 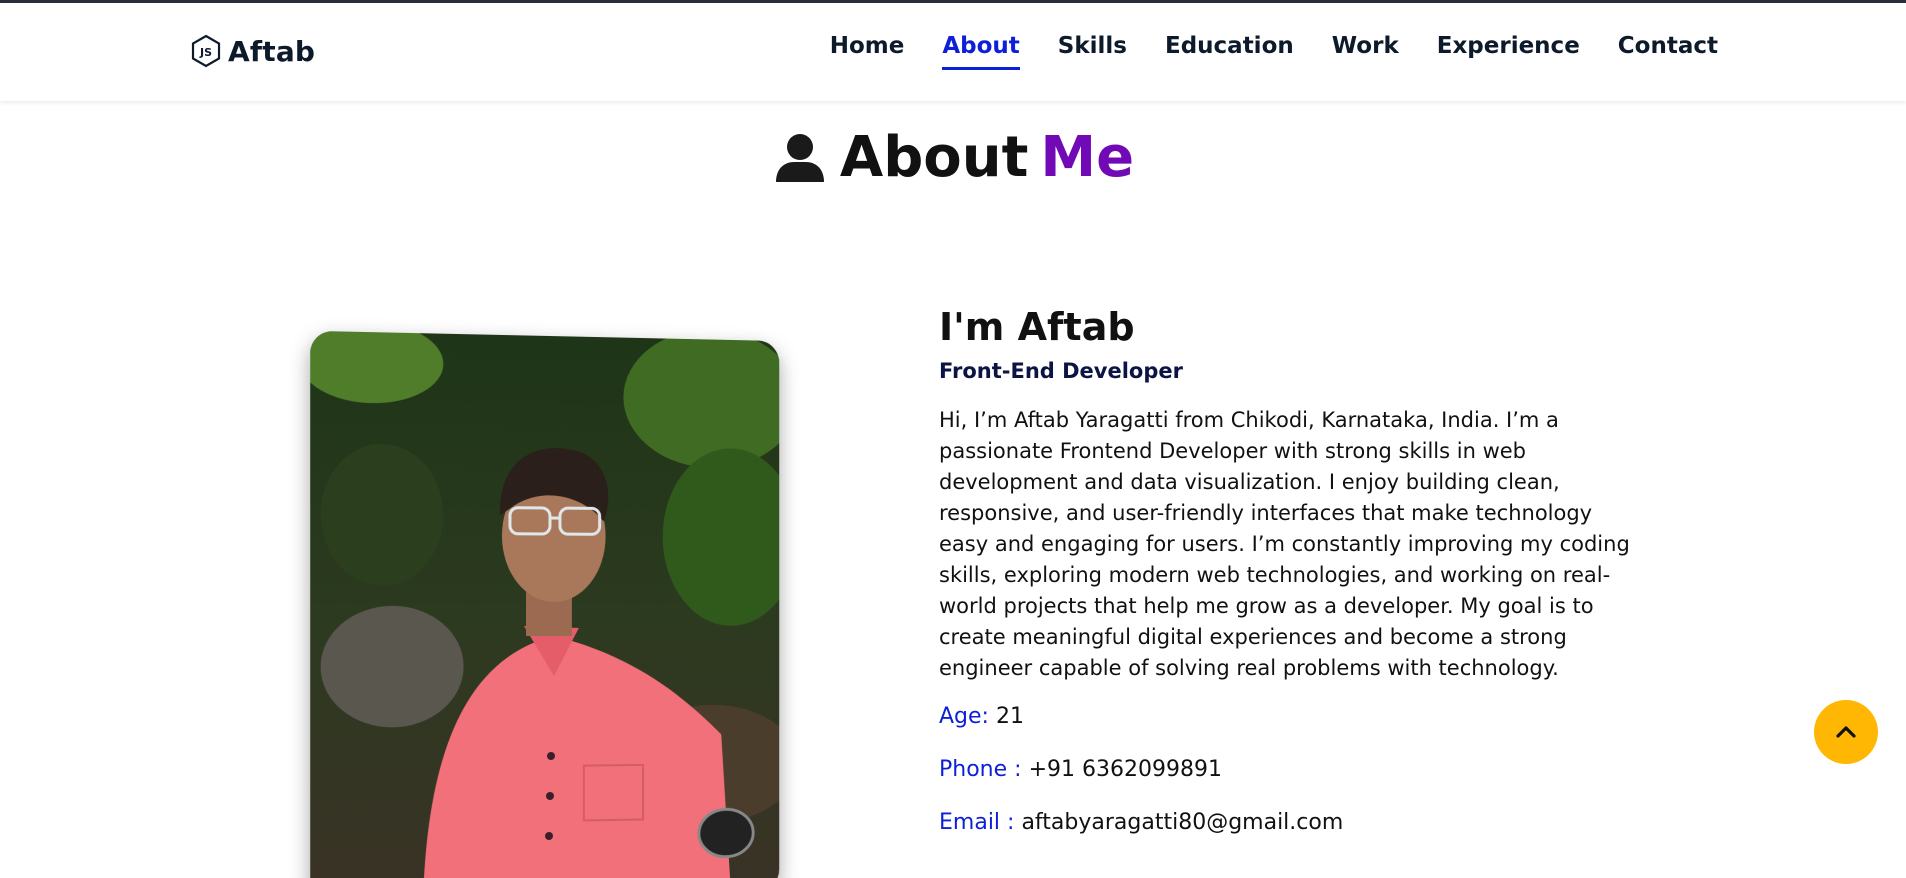 What do you see at coordinates (1087, 157) in the screenshot?
I see `title-accent: Me` at bounding box center [1087, 157].